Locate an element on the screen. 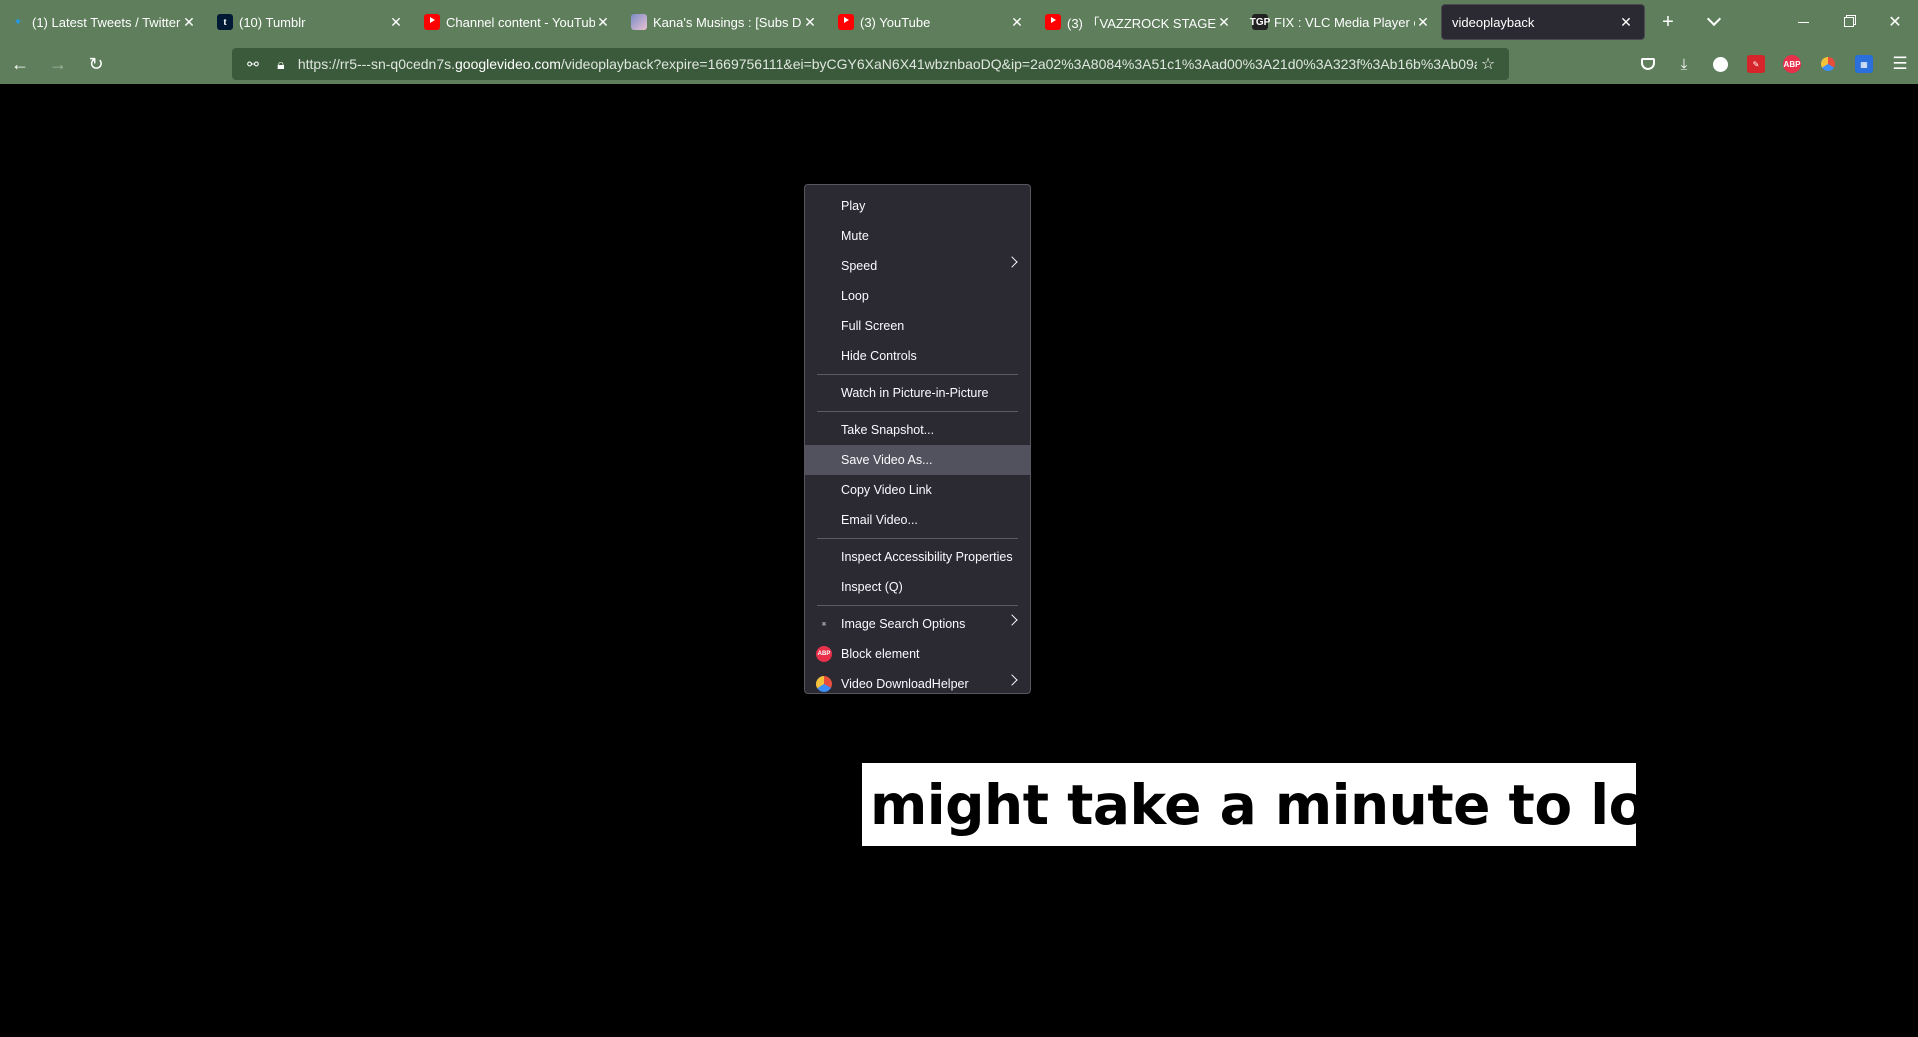 This screenshot has width=1918, height=1037. extension-red-button: ✎ is located at coordinates (1756, 64).